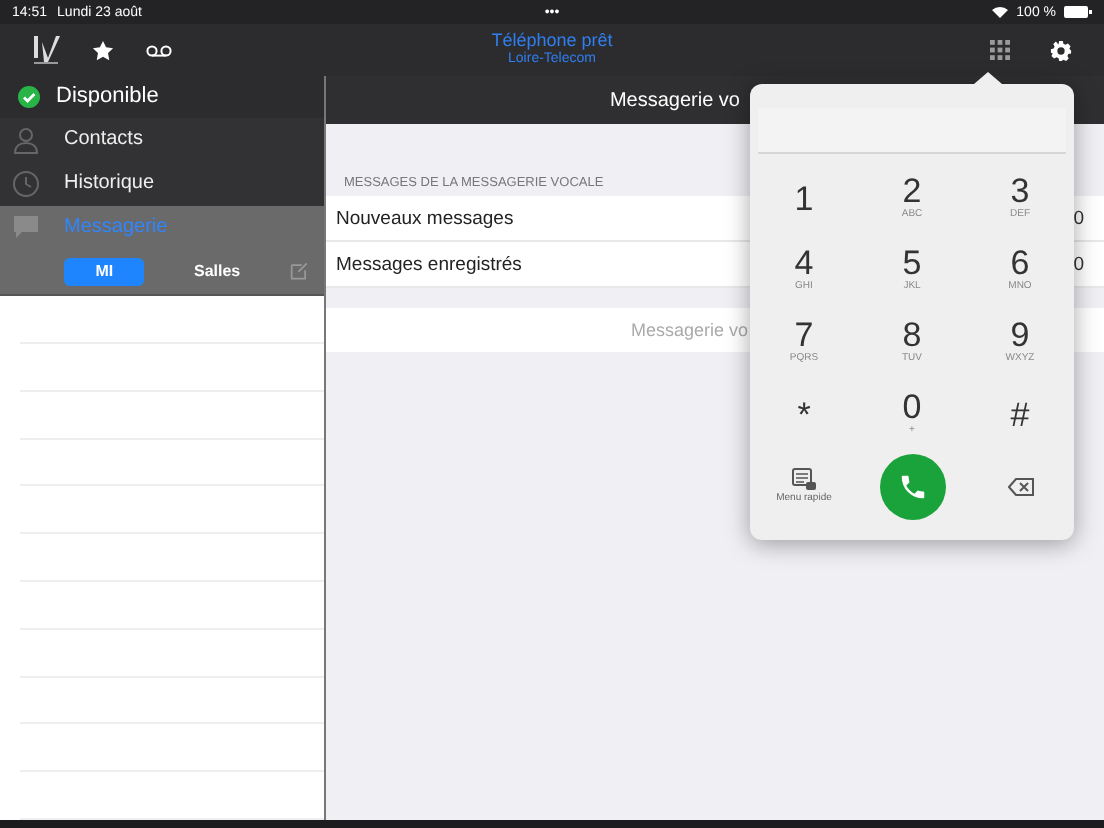 The width and height of the screenshot is (1104, 828). Describe the element at coordinates (217, 271) in the screenshot. I see `segment-tab: Salles` at that location.